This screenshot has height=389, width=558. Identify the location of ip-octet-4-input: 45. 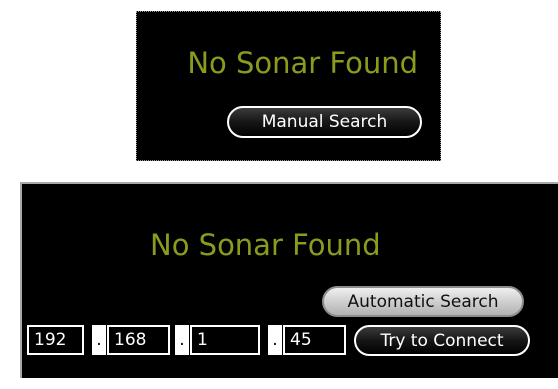
(314, 340).